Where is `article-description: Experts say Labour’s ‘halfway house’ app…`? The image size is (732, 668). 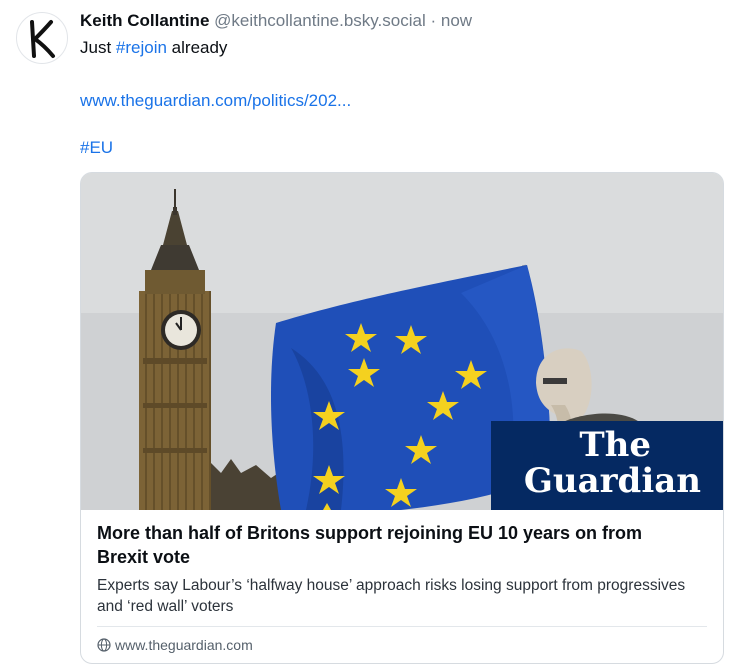 article-description: Experts say Labour’s ‘halfway house’ app… is located at coordinates (391, 596).